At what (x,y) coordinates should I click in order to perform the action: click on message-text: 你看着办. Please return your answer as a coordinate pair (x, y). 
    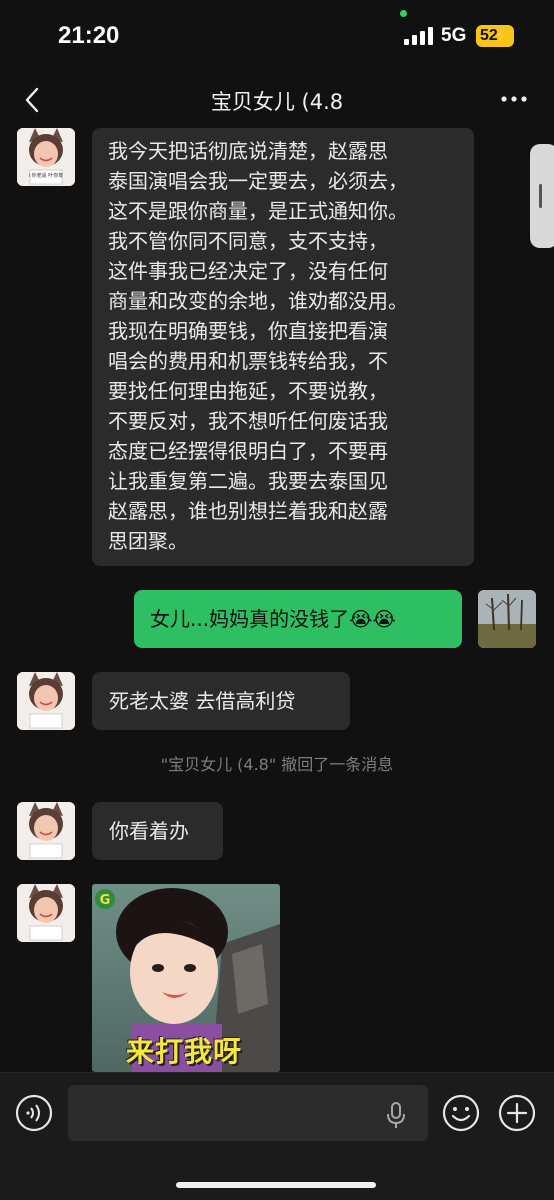
    Looking at the image, I should click on (149, 831).